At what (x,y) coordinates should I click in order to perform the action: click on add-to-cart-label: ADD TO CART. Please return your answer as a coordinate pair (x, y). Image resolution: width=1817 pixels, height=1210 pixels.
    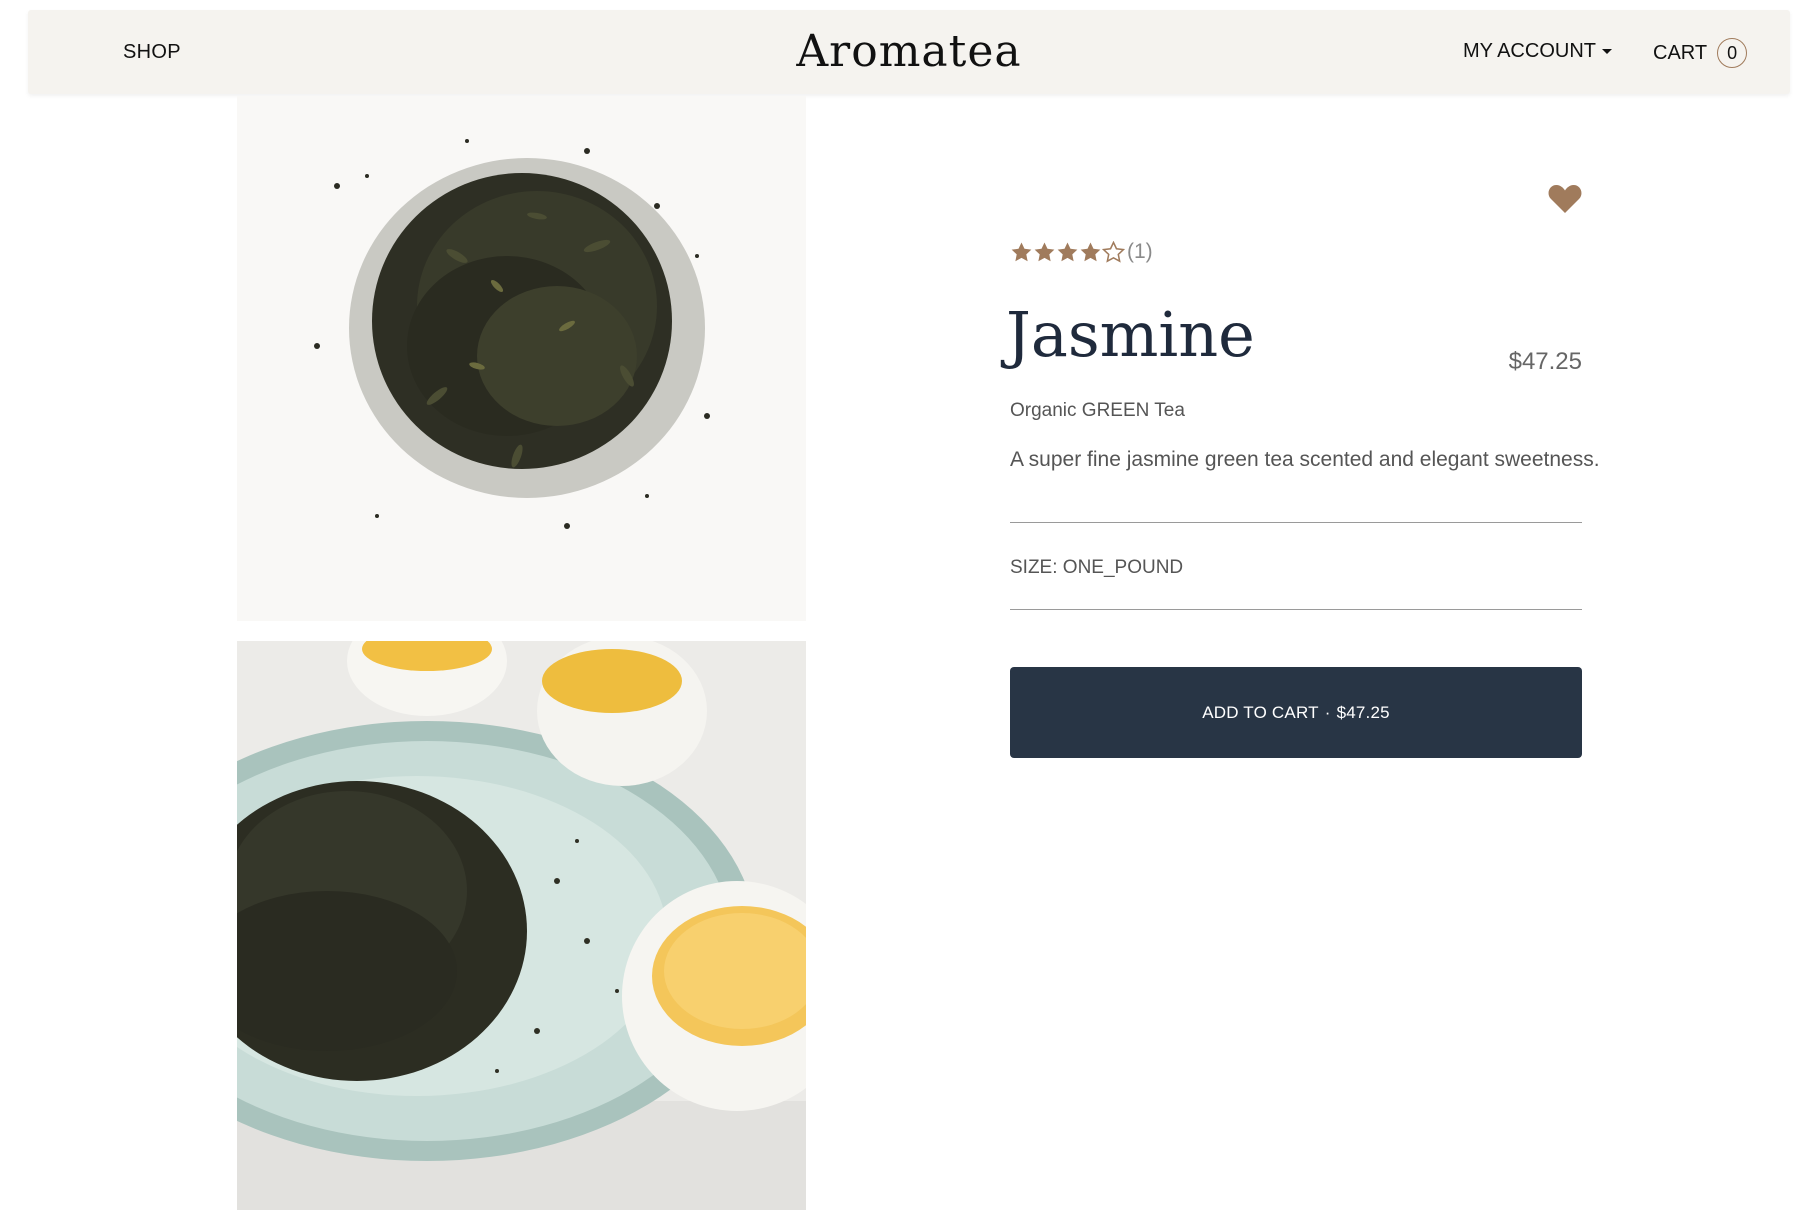
    Looking at the image, I should click on (1260, 712).